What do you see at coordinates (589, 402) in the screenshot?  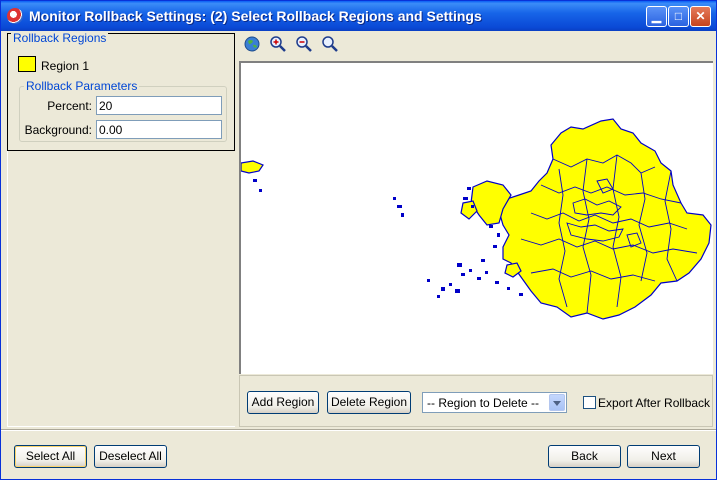 I see `export-after-rollback-checkbox` at bounding box center [589, 402].